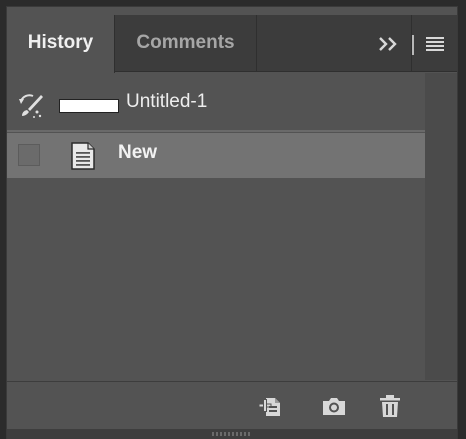 The height and width of the screenshot is (439, 466). What do you see at coordinates (270, 406) in the screenshot?
I see `new-document-from-state-icon` at bounding box center [270, 406].